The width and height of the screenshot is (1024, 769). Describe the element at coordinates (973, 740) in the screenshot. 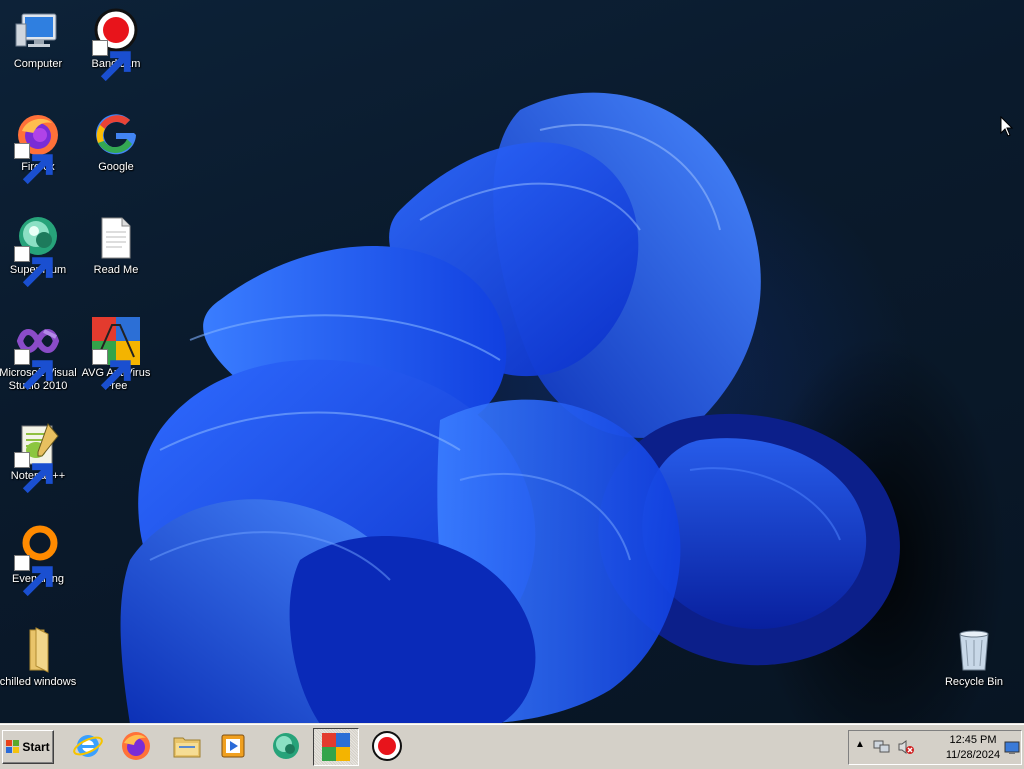

I see `clock-time: 12:45 PM` at that location.